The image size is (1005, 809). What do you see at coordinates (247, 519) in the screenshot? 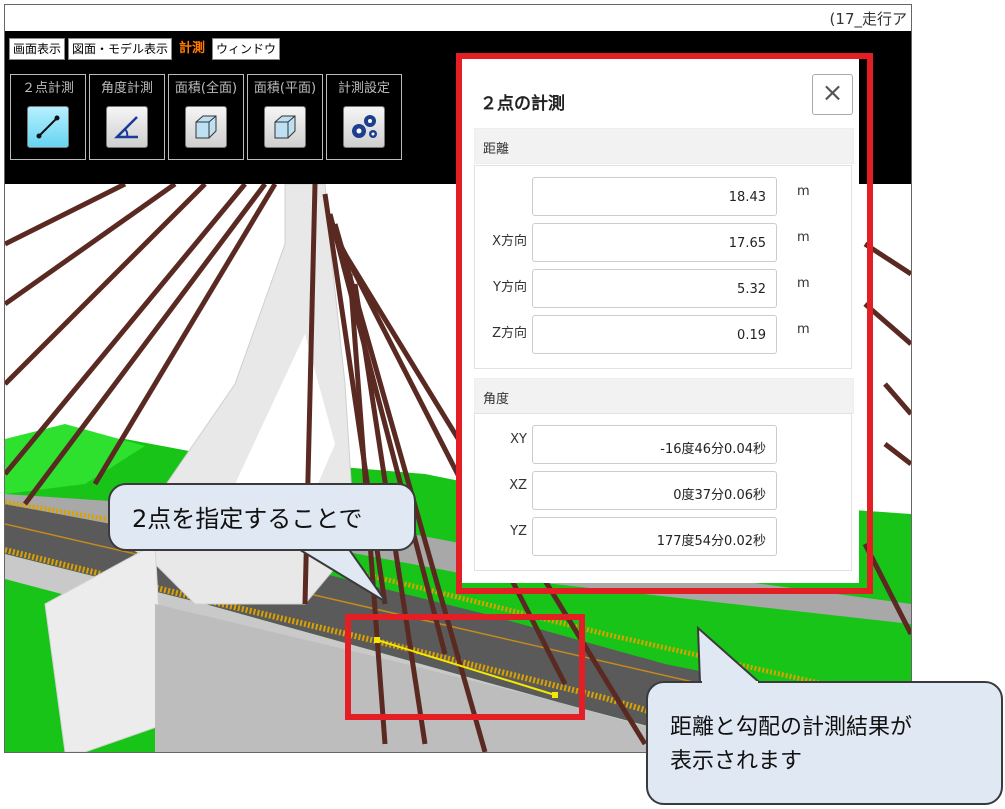
I see `callout-text: 2点を指定することで` at bounding box center [247, 519].